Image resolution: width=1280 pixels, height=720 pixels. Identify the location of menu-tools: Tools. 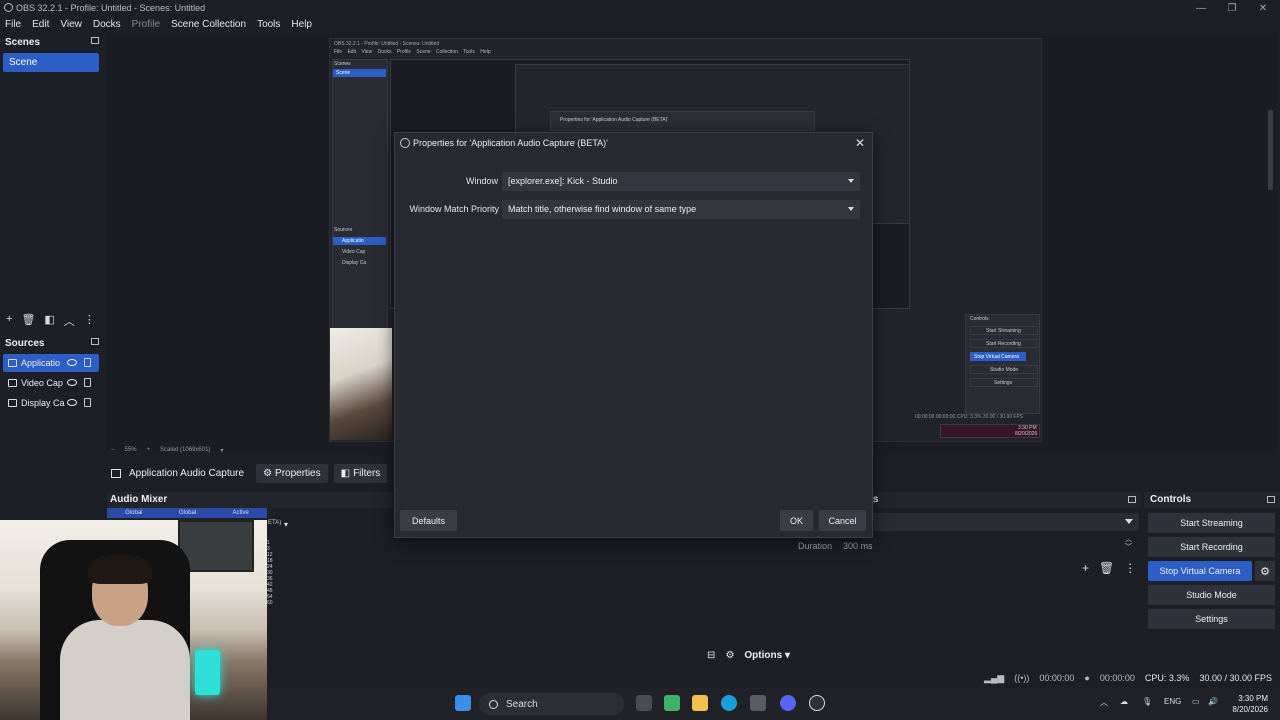
(268, 24).